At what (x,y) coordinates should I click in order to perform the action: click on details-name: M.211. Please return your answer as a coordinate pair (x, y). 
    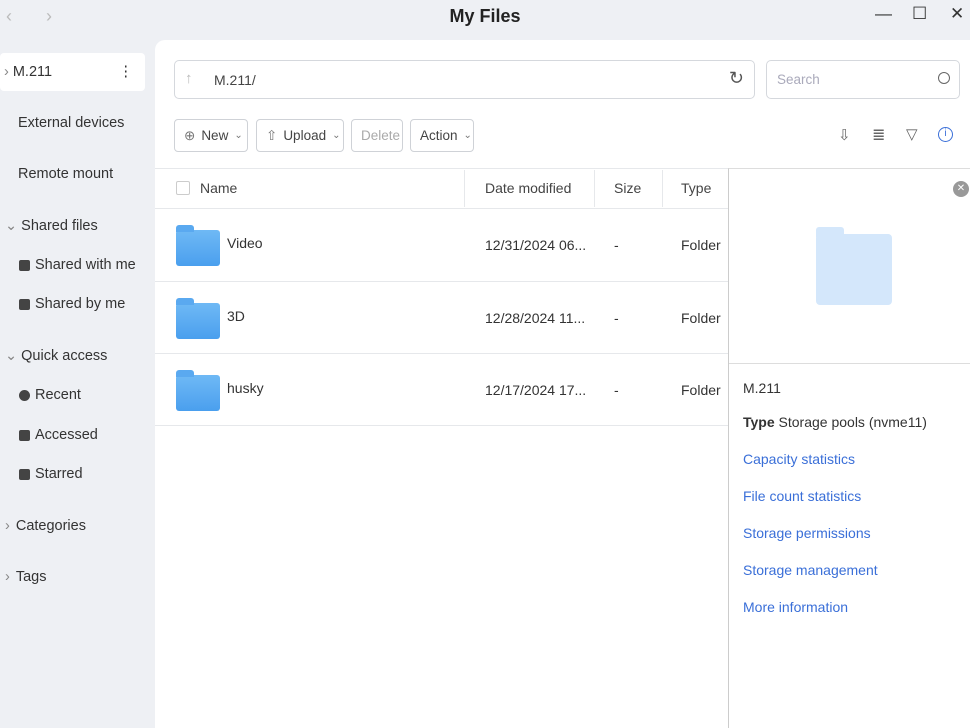
    Looking at the image, I should click on (762, 388).